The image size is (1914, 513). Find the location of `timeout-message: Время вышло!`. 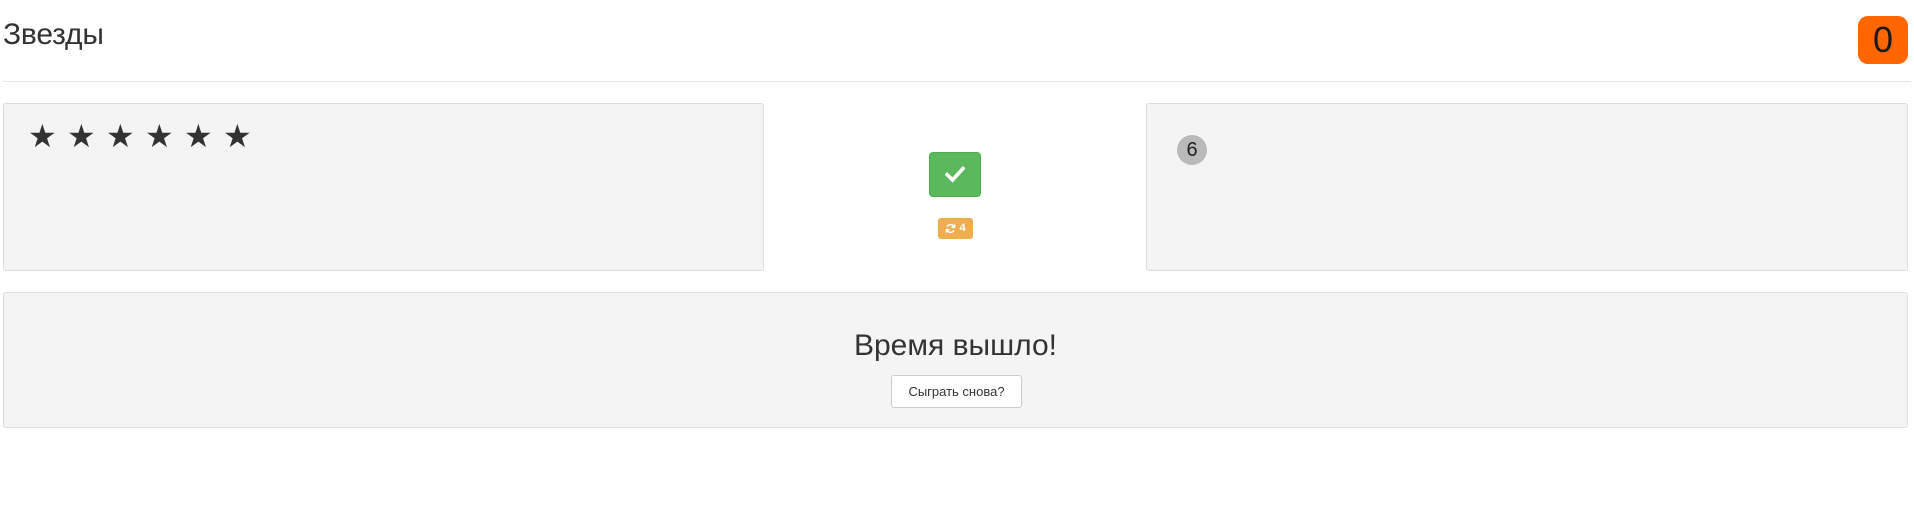

timeout-message: Время вышло! is located at coordinates (955, 345).